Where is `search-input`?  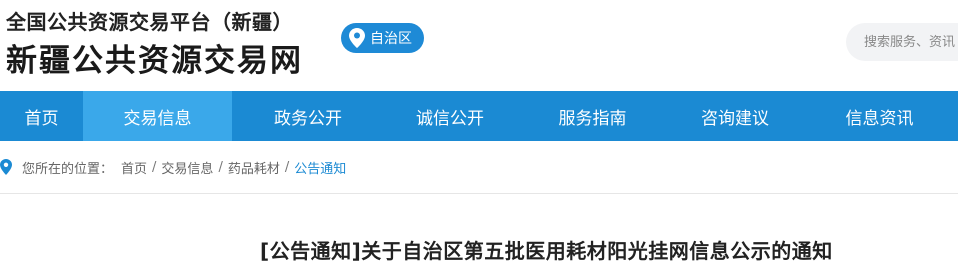 search-input is located at coordinates (902, 42).